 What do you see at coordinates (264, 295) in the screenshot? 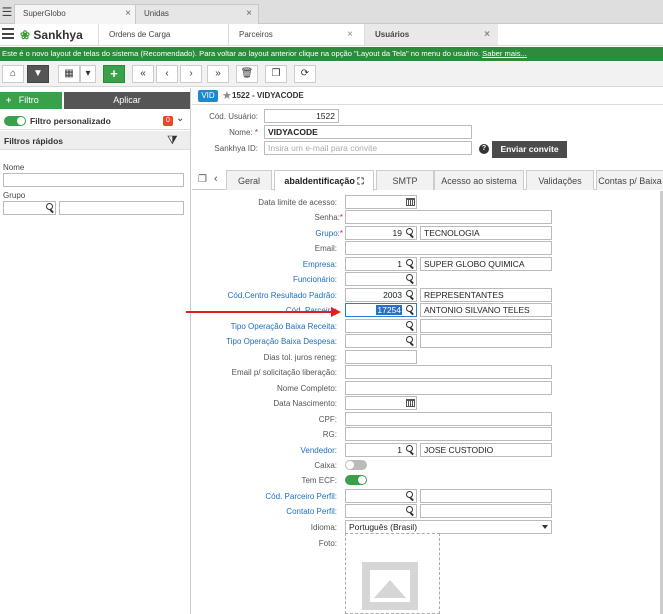
I see `centro-resultado-label: Cód.Centro Resultado Padrão:` at bounding box center [264, 295].